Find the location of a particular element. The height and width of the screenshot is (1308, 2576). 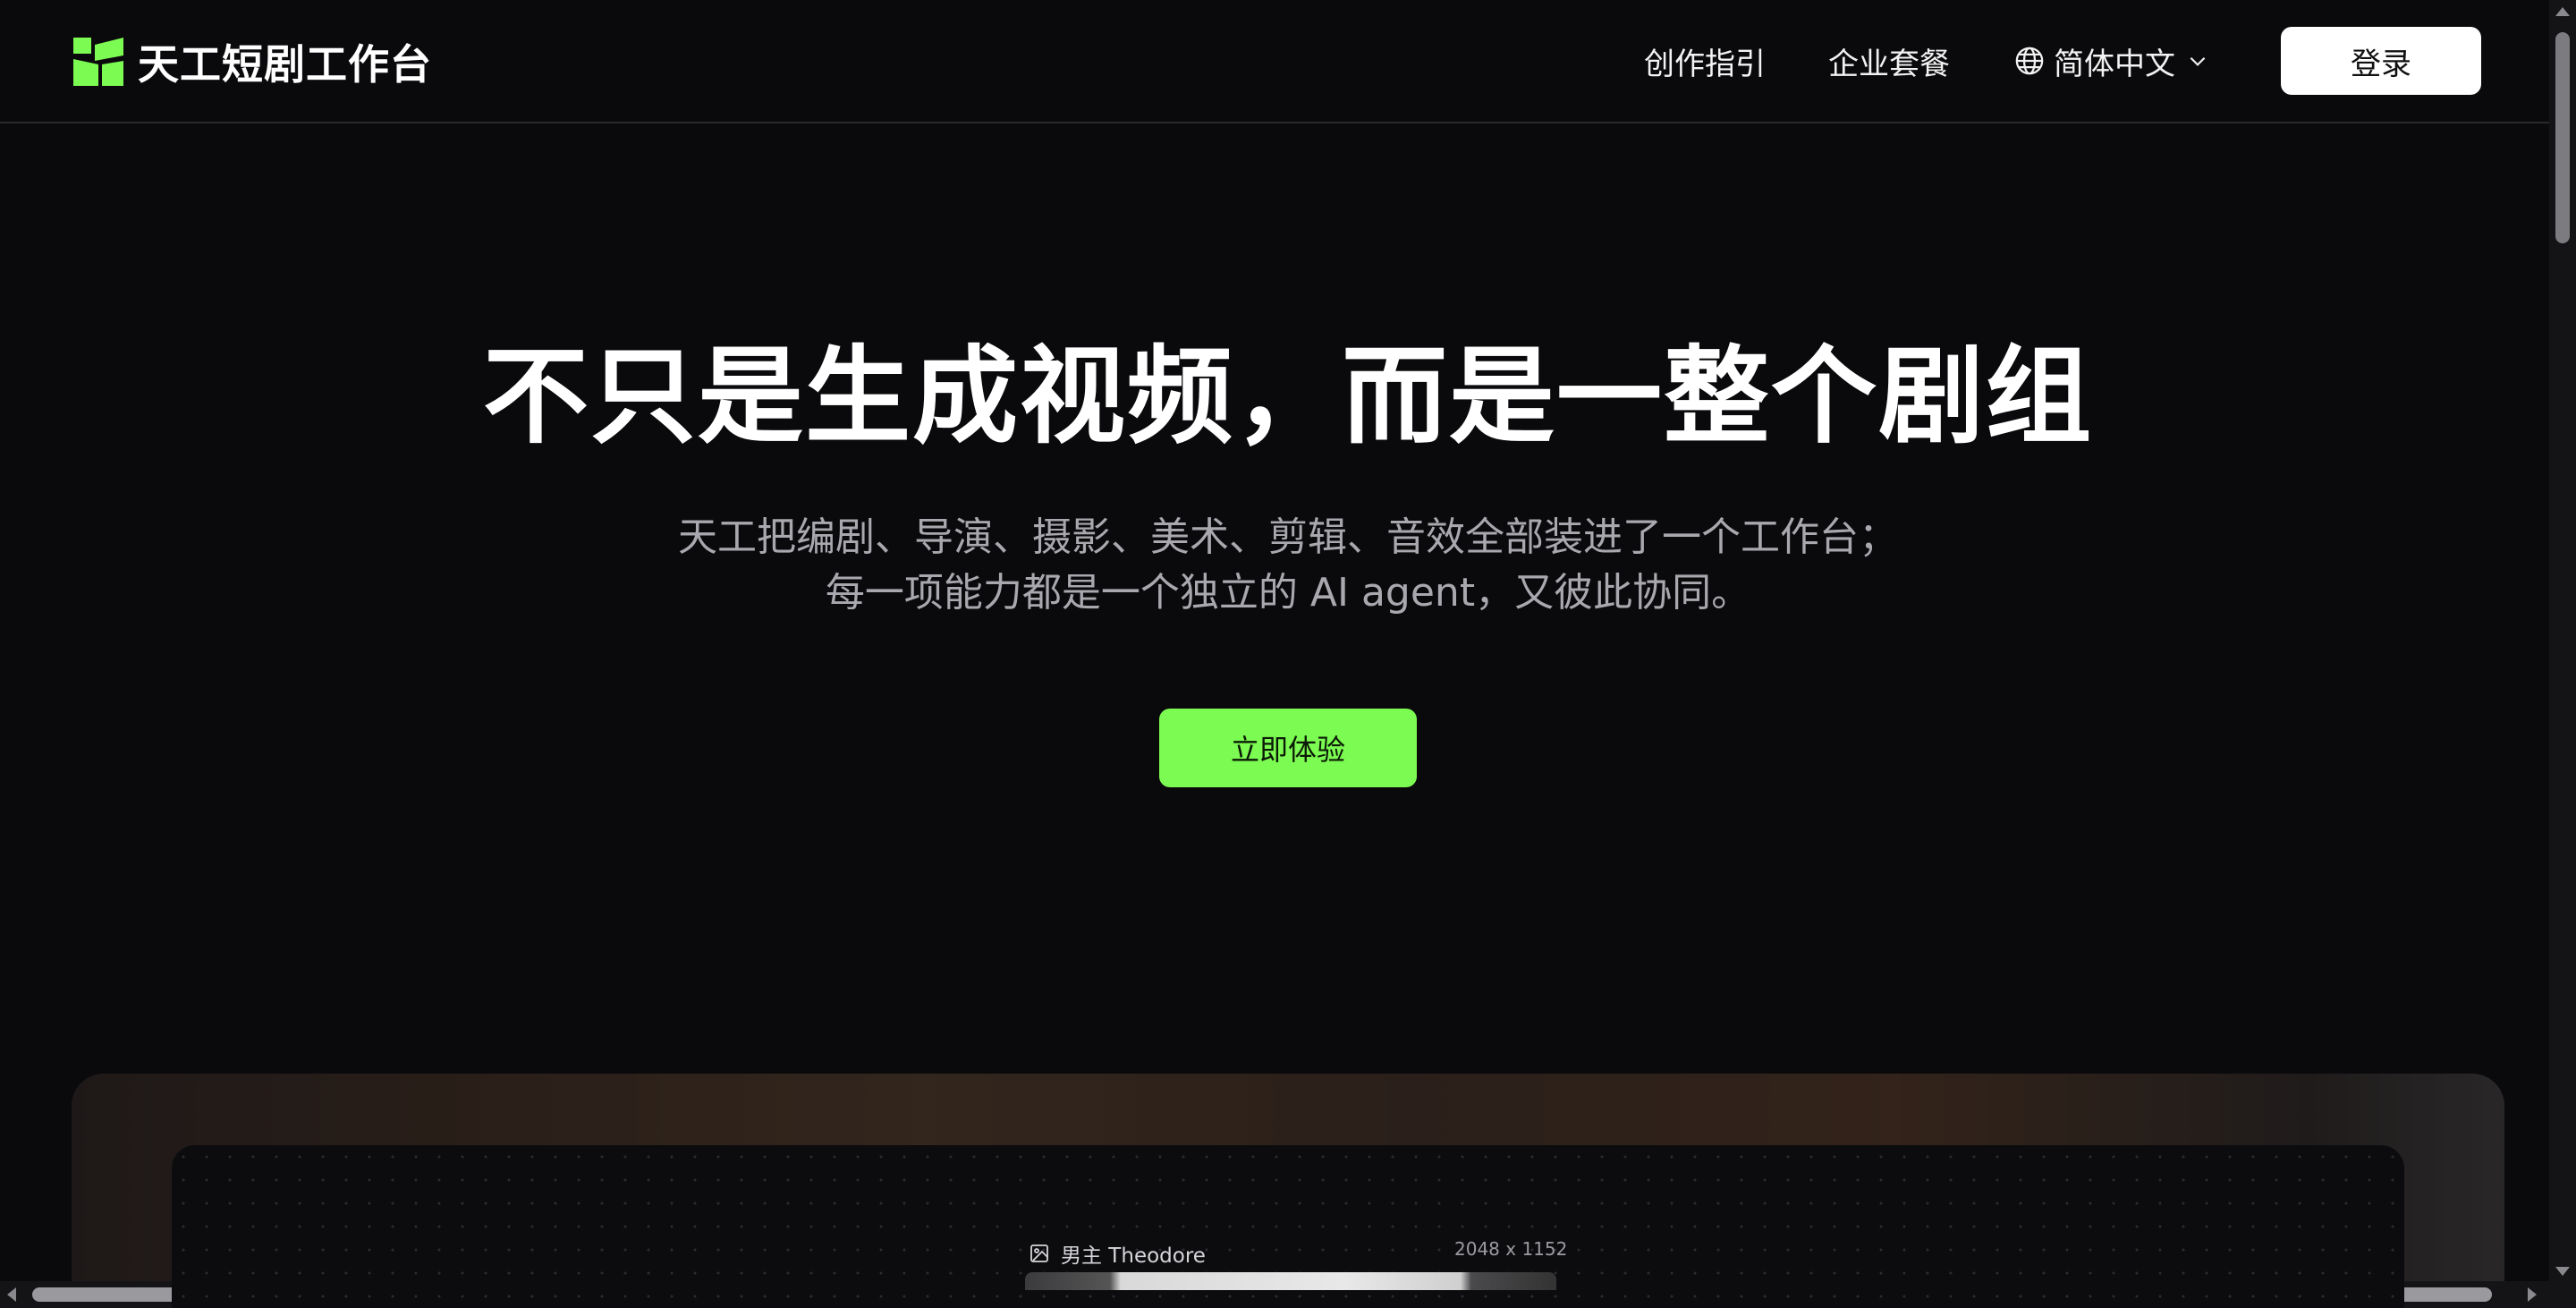

brand: 天工短剧工作台 is located at coordinates (252, 62).